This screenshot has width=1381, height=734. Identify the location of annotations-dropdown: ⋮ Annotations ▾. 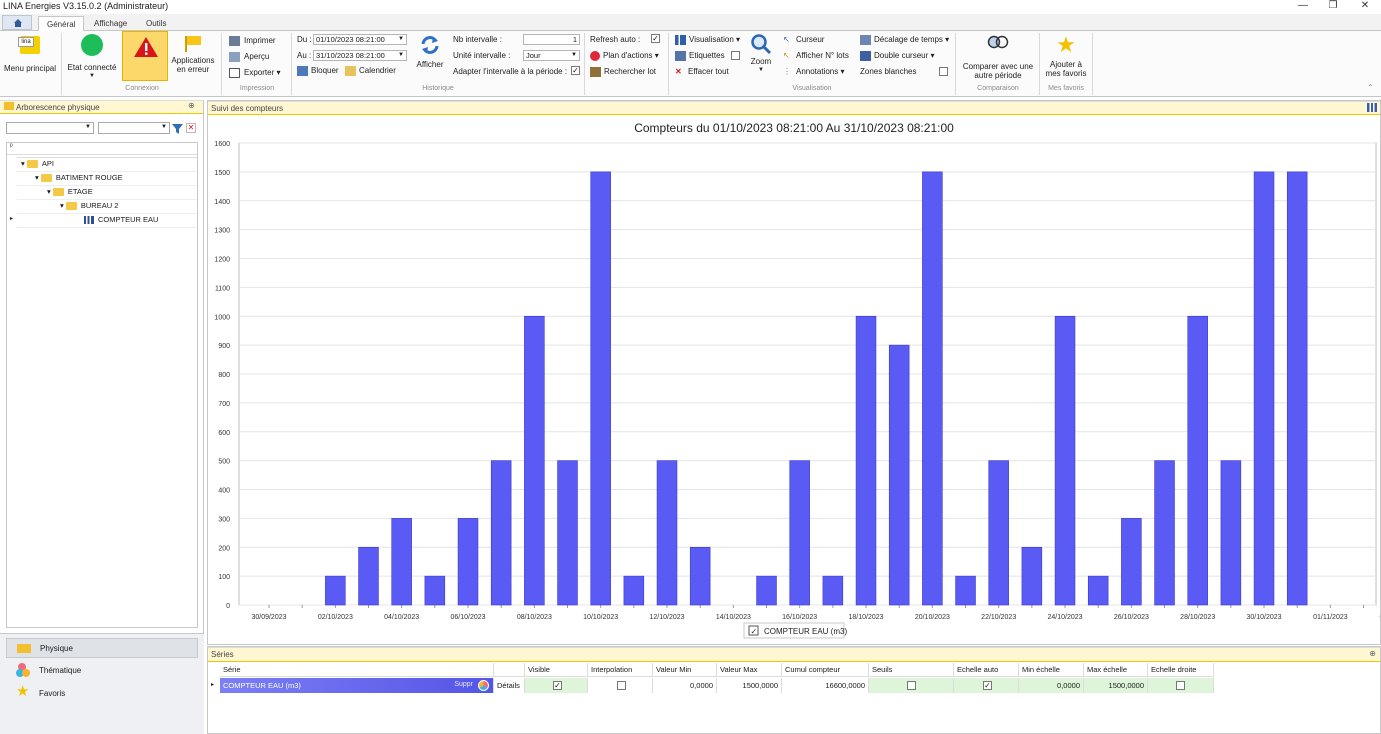
(814, 71).